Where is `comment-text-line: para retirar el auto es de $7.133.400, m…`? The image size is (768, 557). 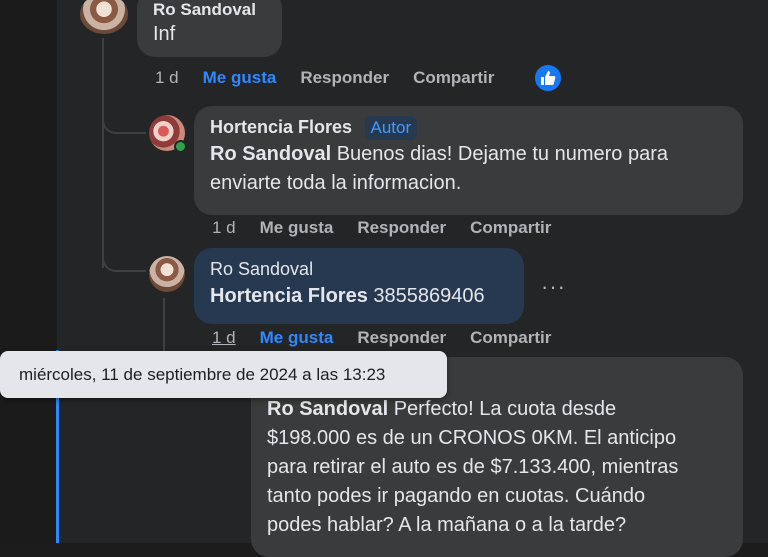
comment-text-line: para retirar el auto es de $7.133.400, m… is located at coordinates (473, 467).